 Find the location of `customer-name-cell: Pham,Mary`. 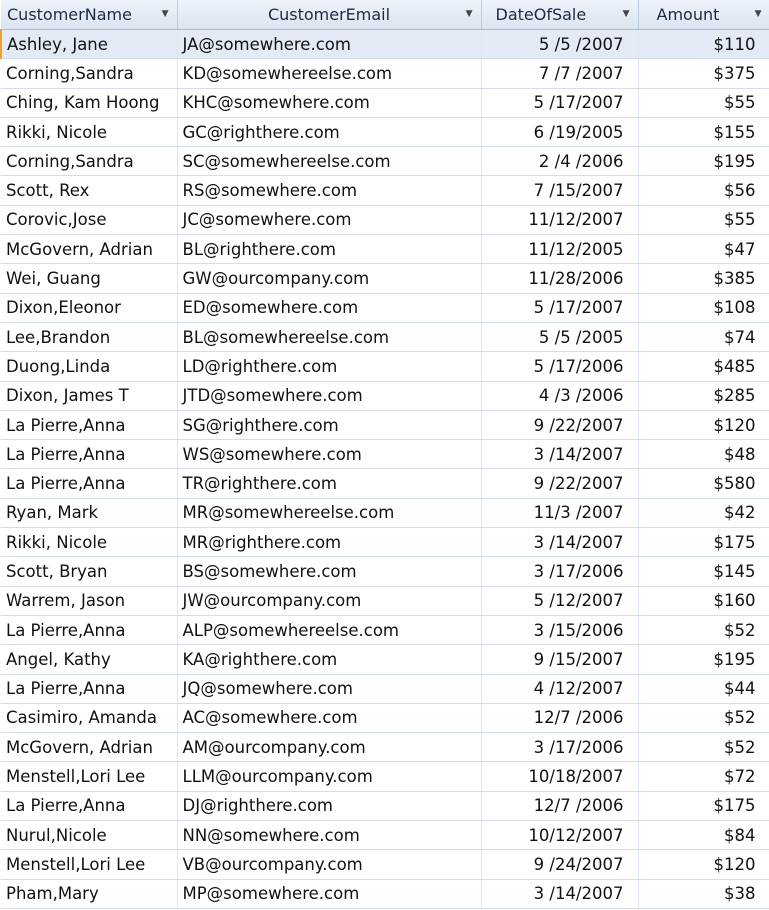

customer-name-cell: Pham,Mary is located at coordinates (89, 894).